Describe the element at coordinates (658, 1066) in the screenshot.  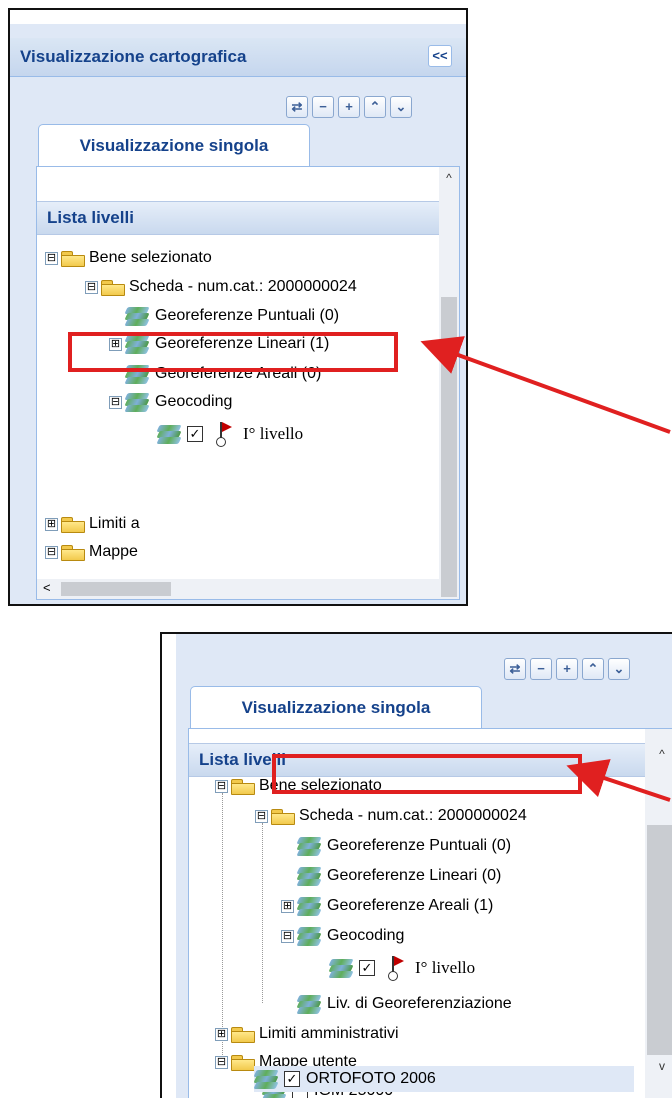
I see `scroll-down-icon: v` at that location.